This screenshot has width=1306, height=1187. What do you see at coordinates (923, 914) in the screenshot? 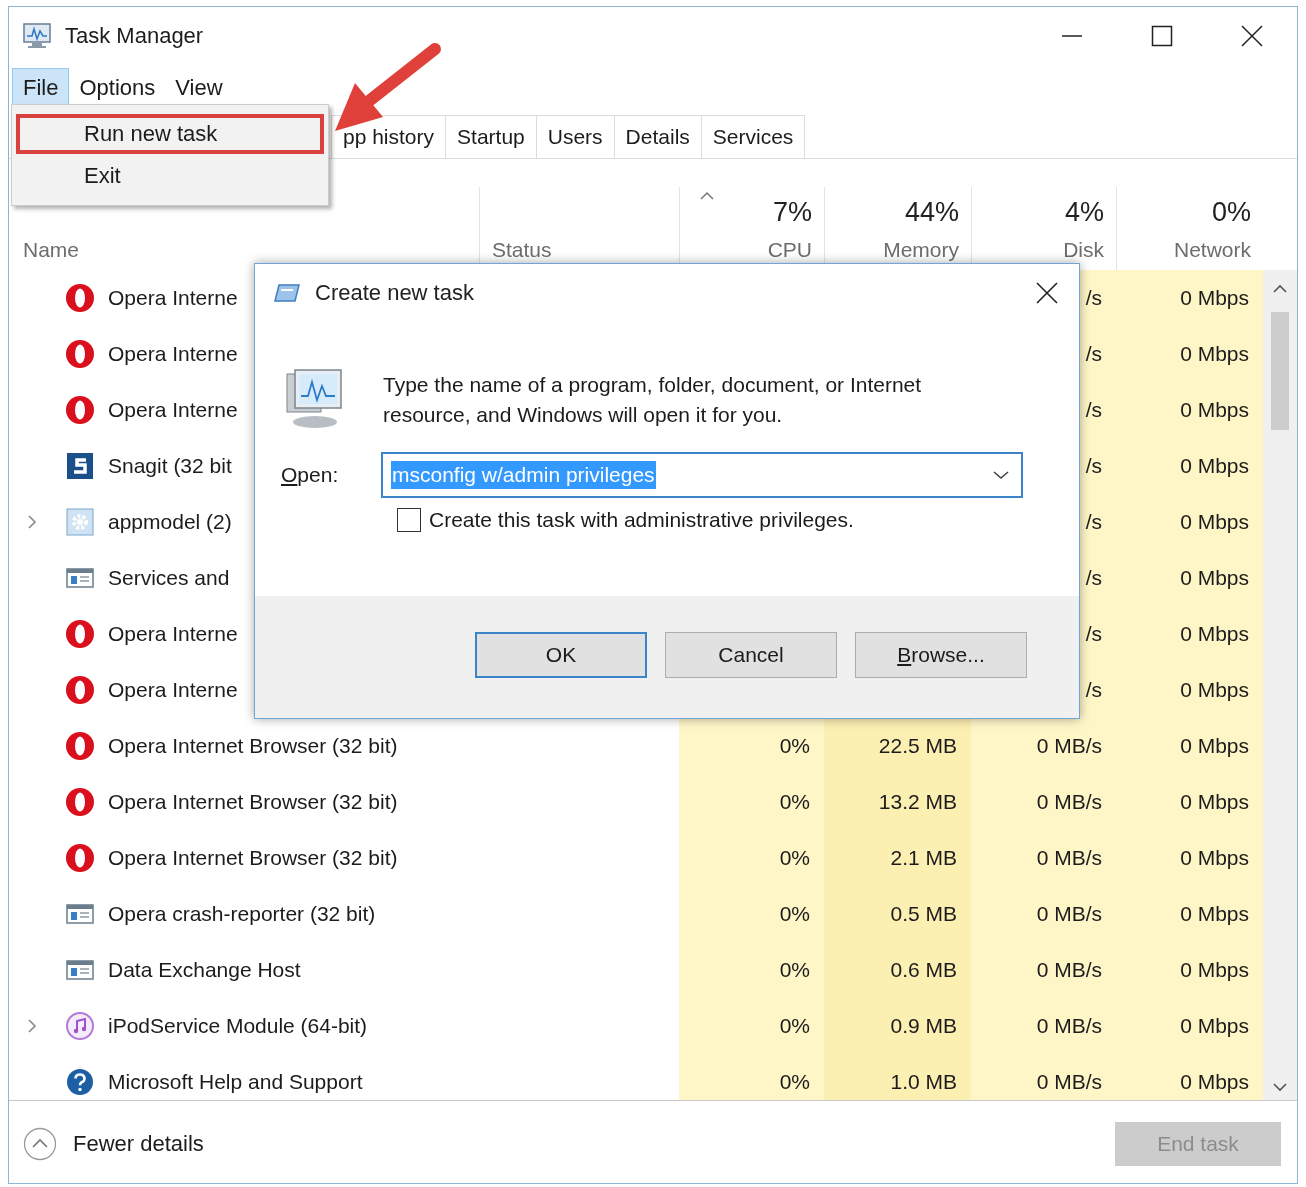
I see `memory-value: 0.5 MB` at bounding box center [923, 914].